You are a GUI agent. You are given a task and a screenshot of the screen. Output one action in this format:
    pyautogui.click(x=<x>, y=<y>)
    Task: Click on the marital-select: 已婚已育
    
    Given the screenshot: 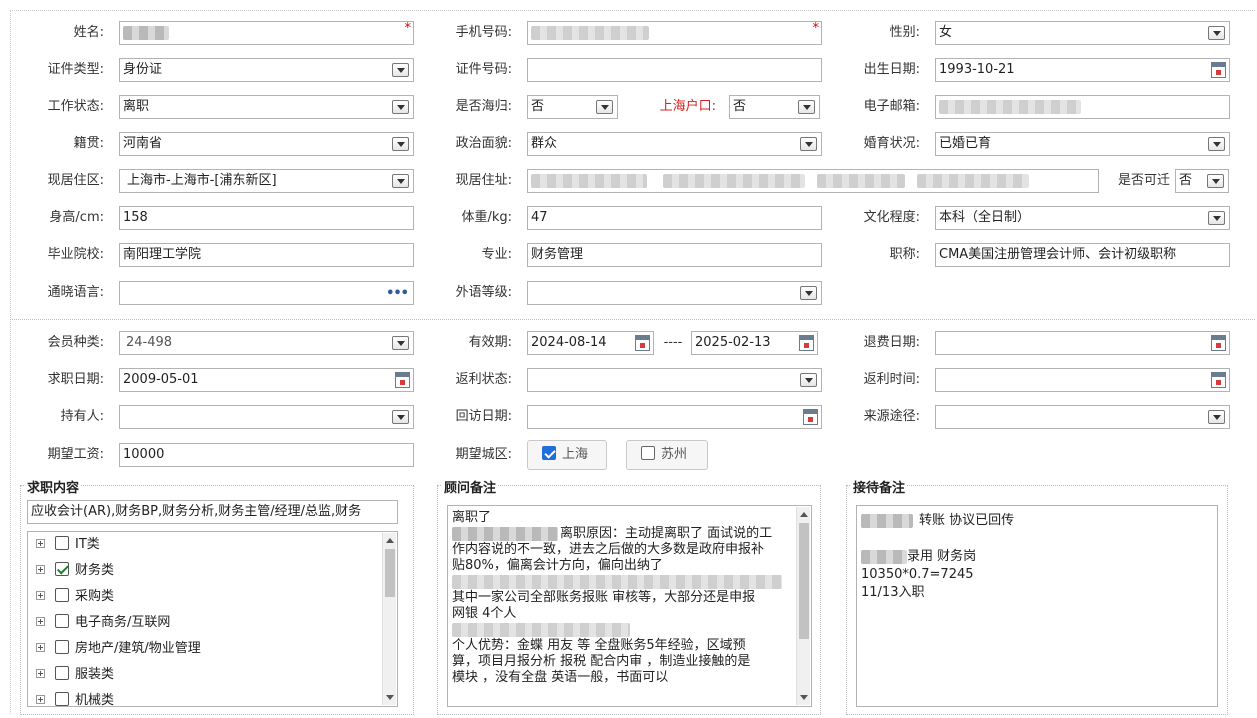 What is the action you would take?
    pyautogui.click(x=1082, y=144)
    